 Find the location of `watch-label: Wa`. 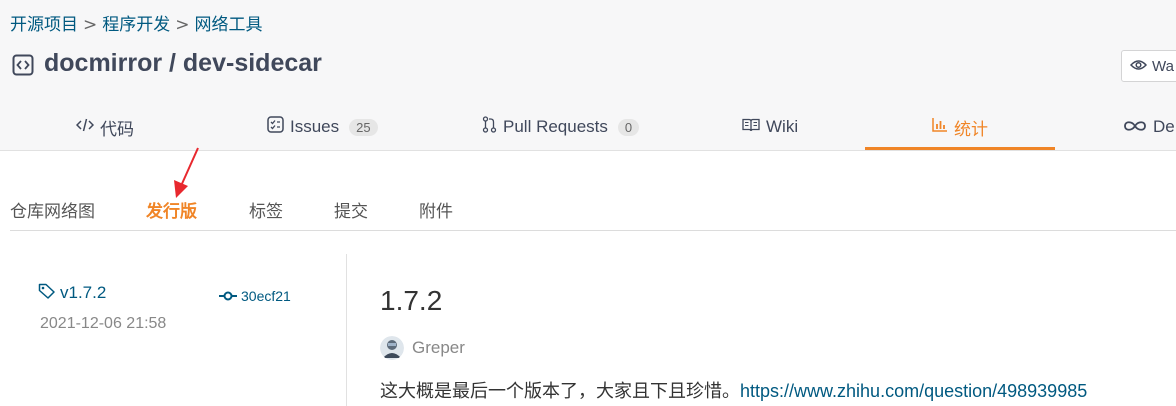

watch-label: Wa is located at coordinates (1163, 66).